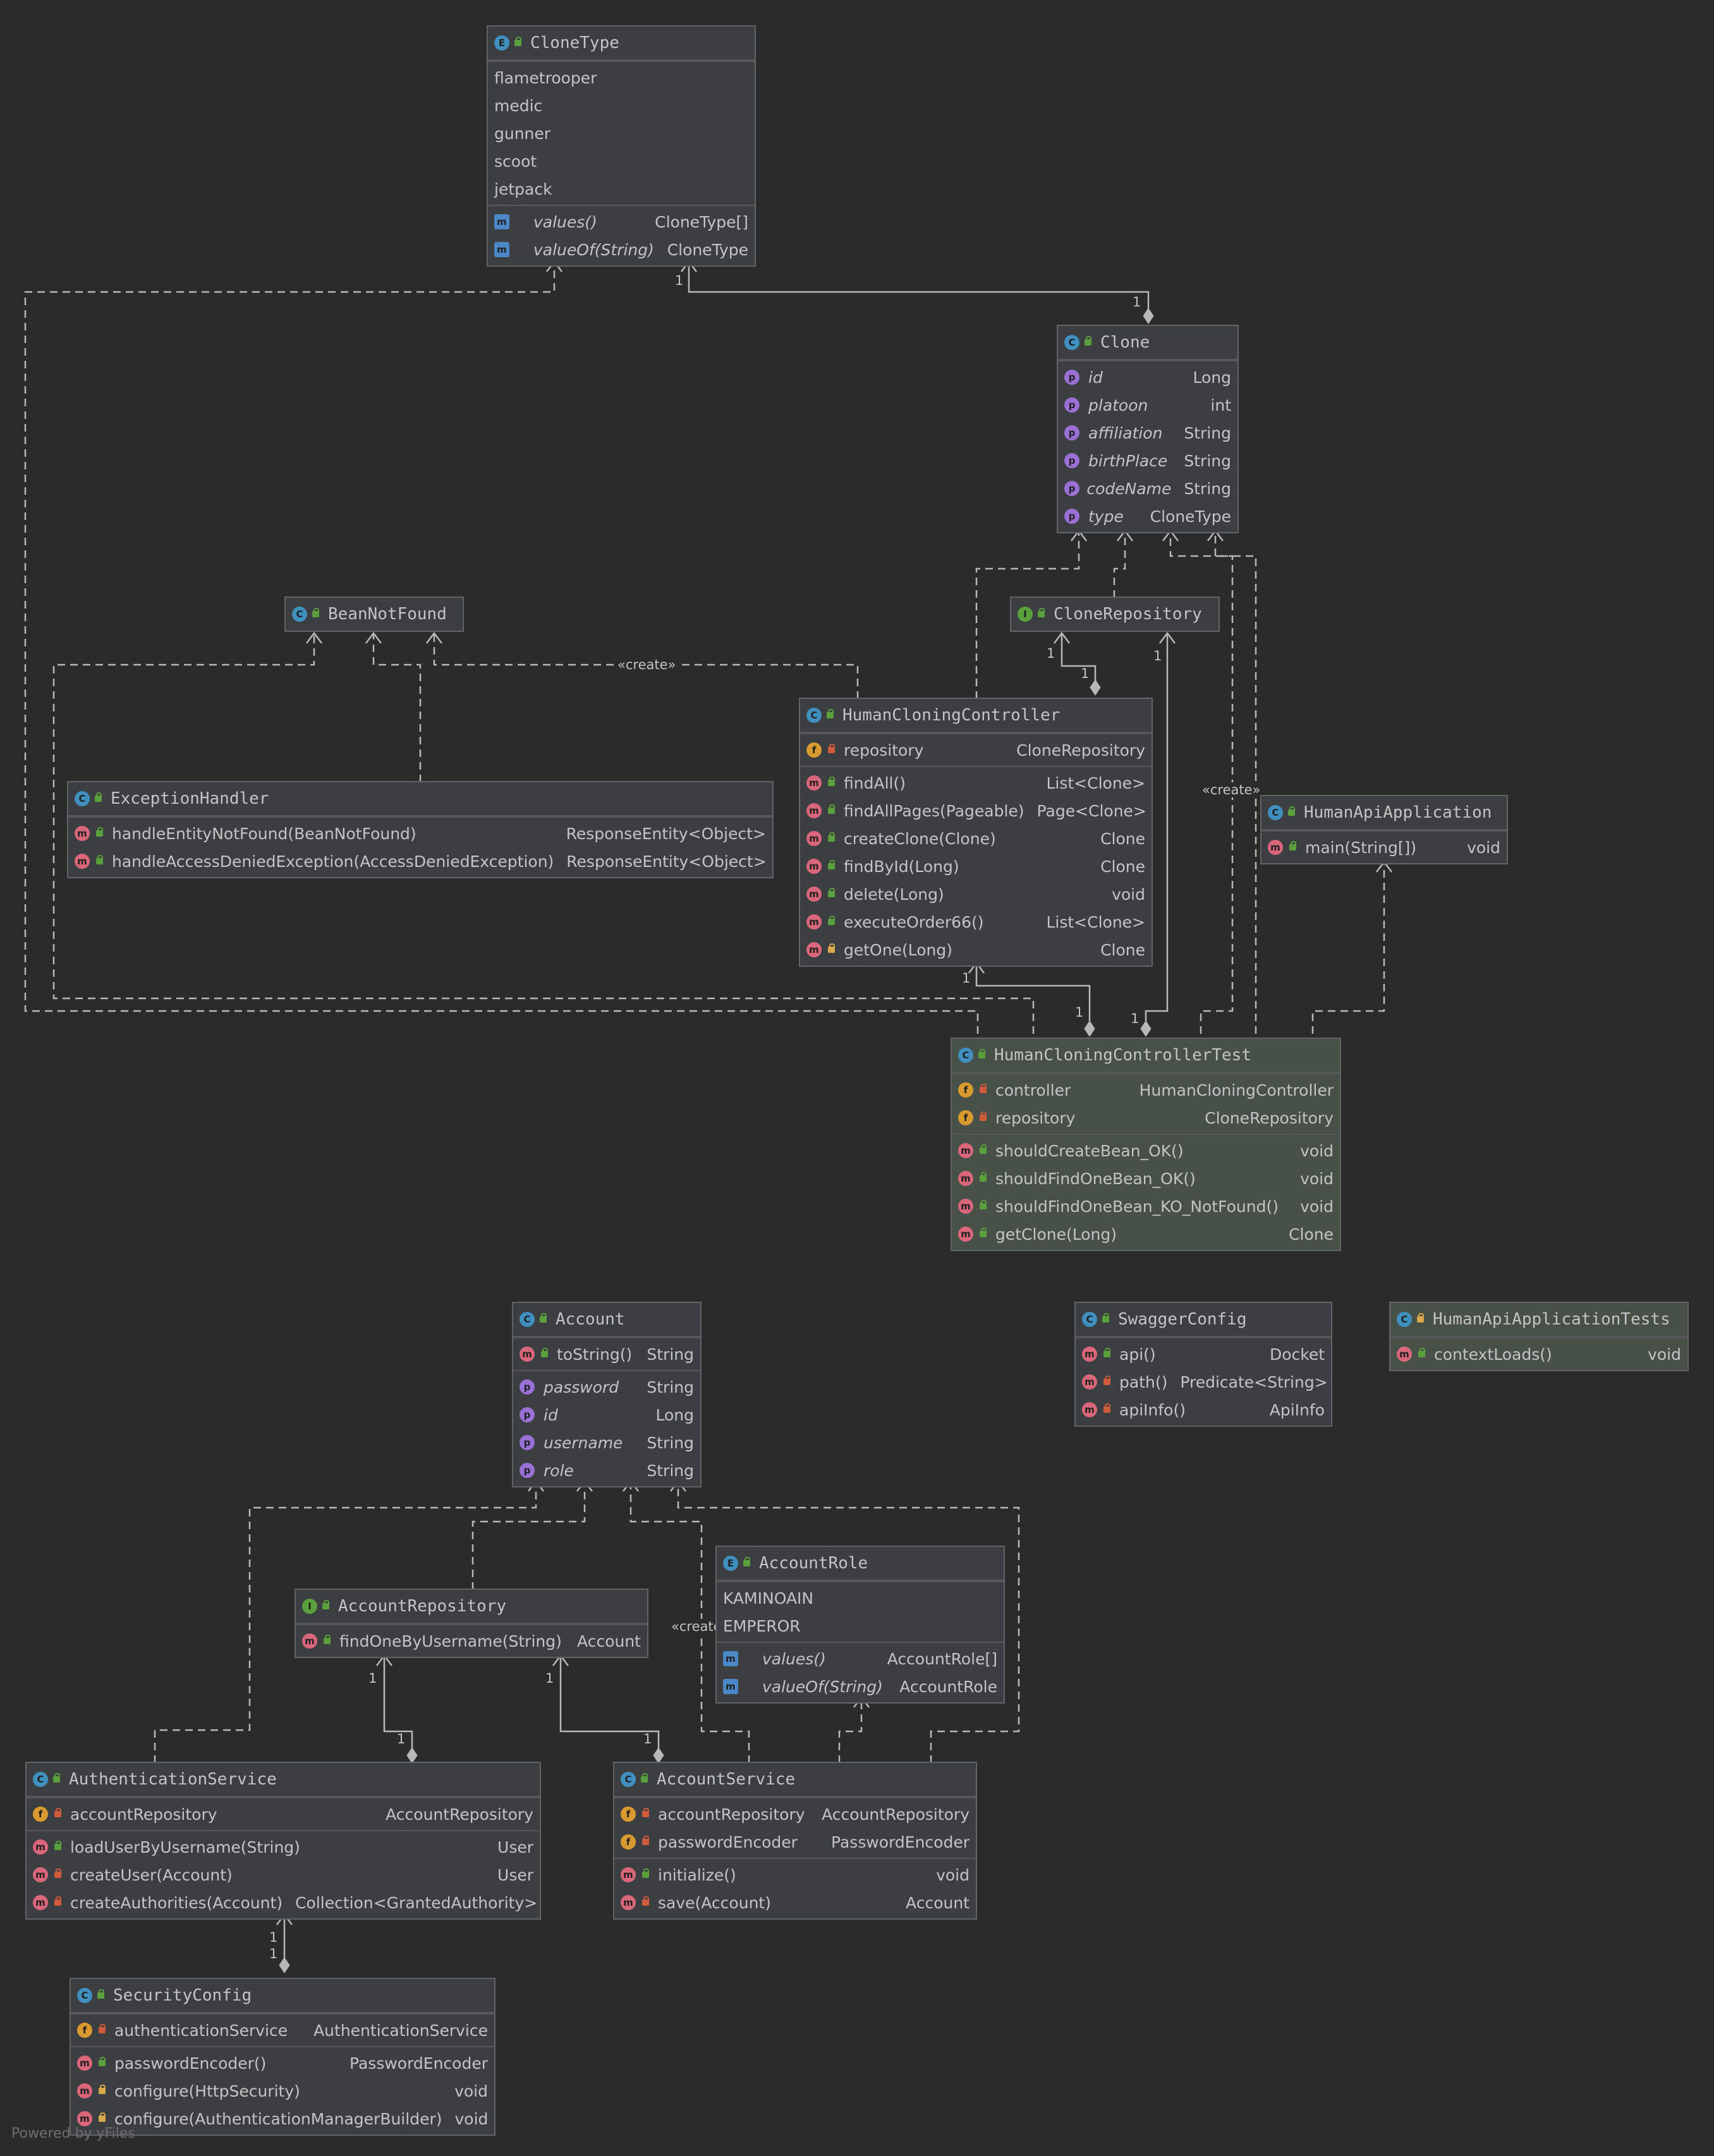  I want to click on class-header: C AuthenticationService, so click(283, 1780).